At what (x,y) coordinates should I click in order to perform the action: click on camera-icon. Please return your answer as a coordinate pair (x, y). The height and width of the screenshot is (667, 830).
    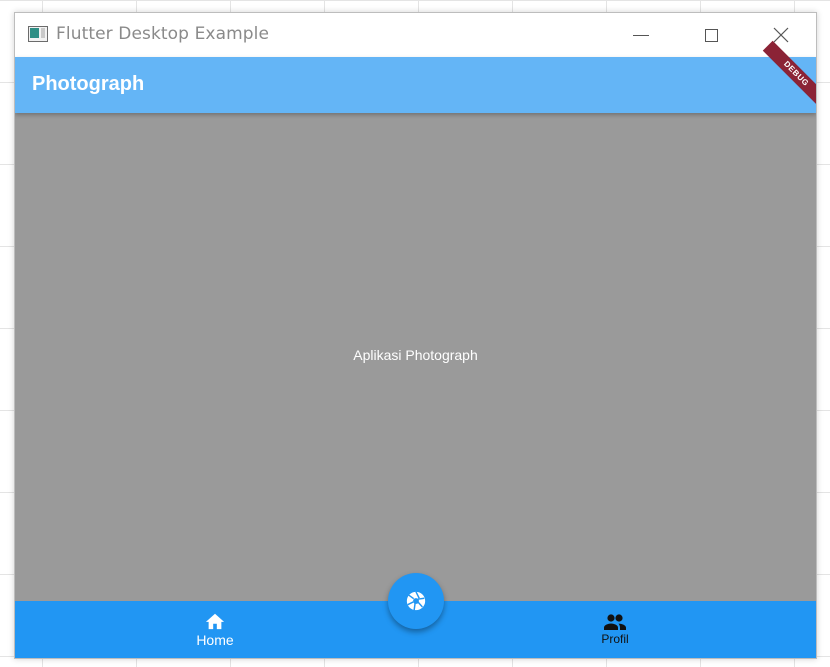
    Looking at the image, I should click on (416, 601).